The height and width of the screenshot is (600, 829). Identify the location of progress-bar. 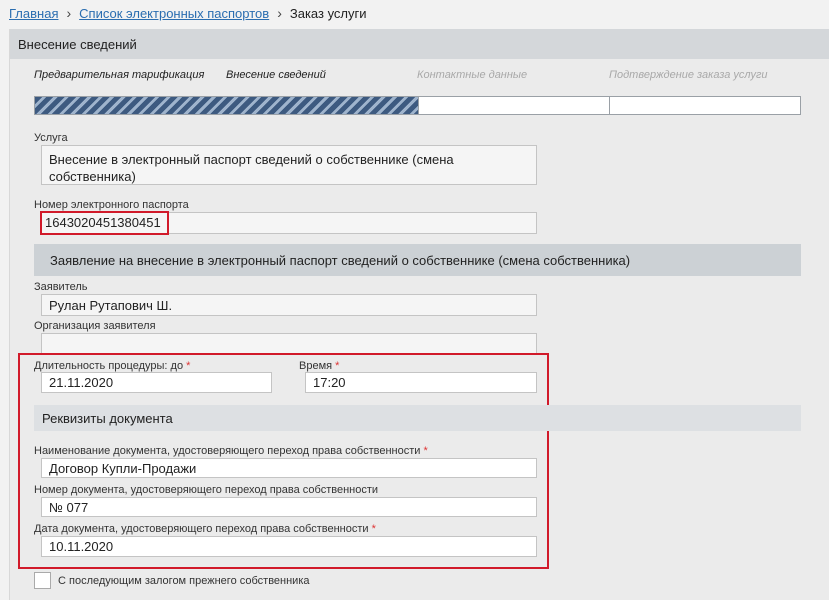
(417, 105).